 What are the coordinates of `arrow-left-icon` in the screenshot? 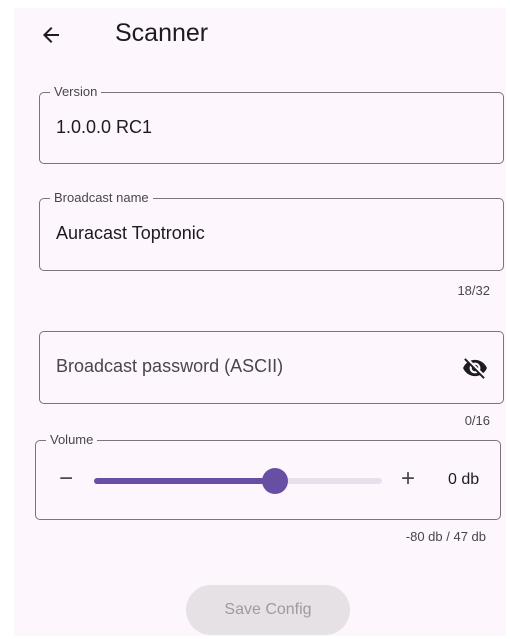 It's located at (51, 35).